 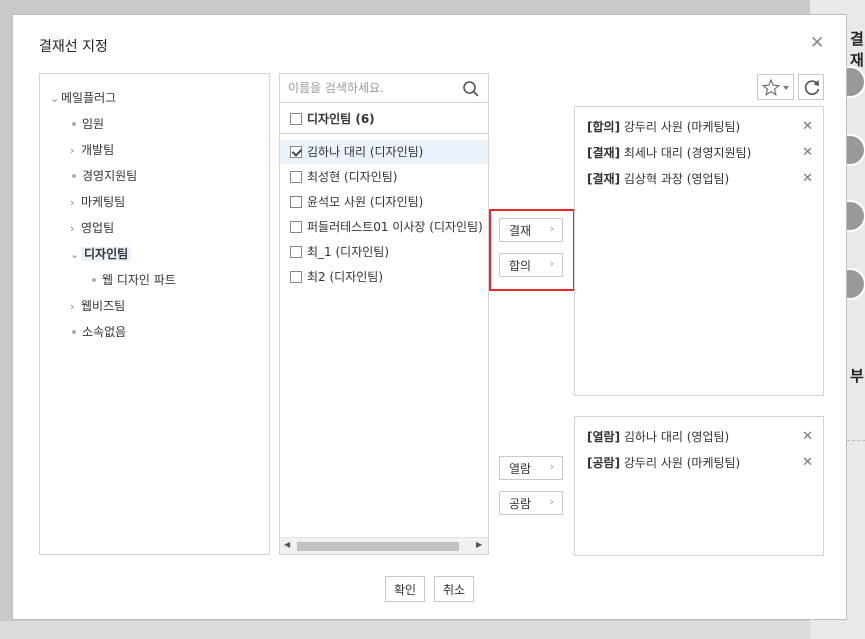 I want to click on member-search, so click(x=384, y=88).